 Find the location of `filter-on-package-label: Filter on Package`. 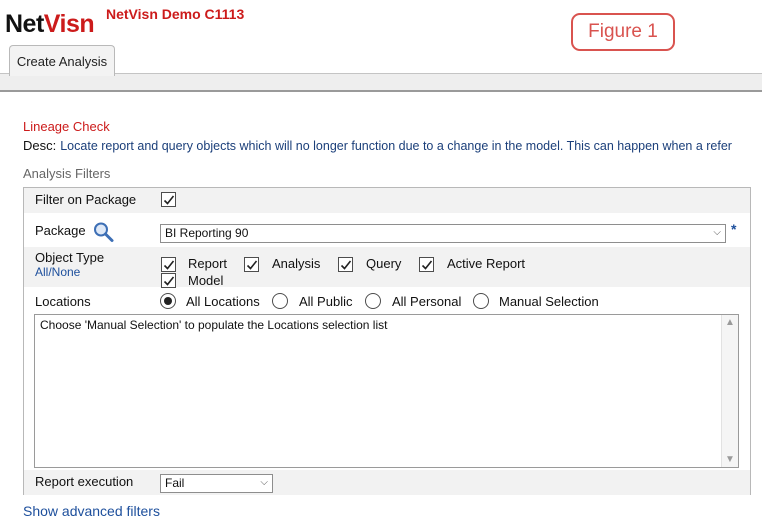

filter-on-package-label: Filter on Package is located at coordinates (86, 199).